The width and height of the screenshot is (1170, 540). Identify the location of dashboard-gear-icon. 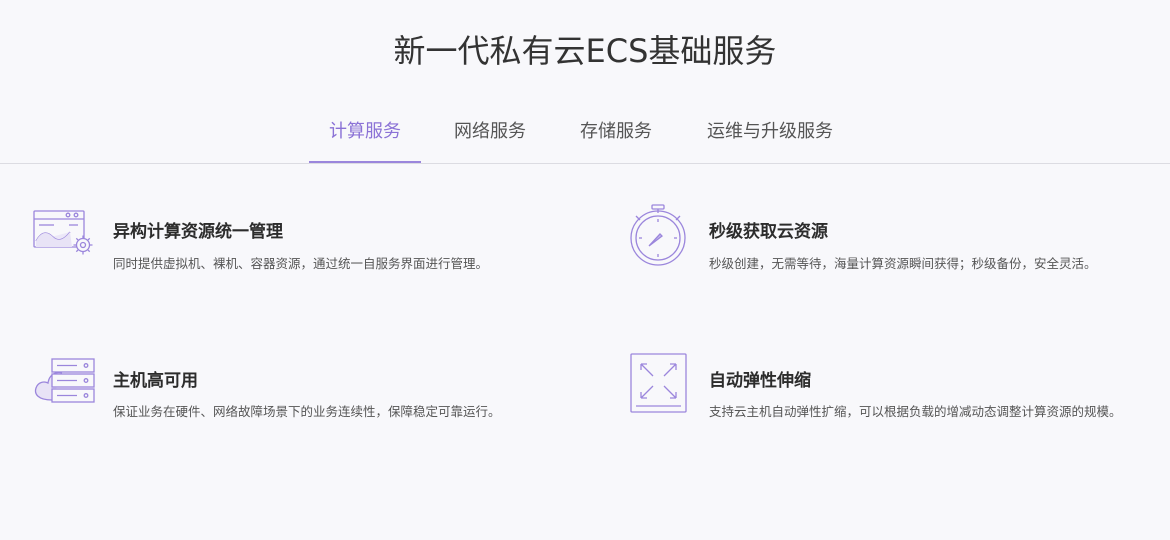
(64, 235).